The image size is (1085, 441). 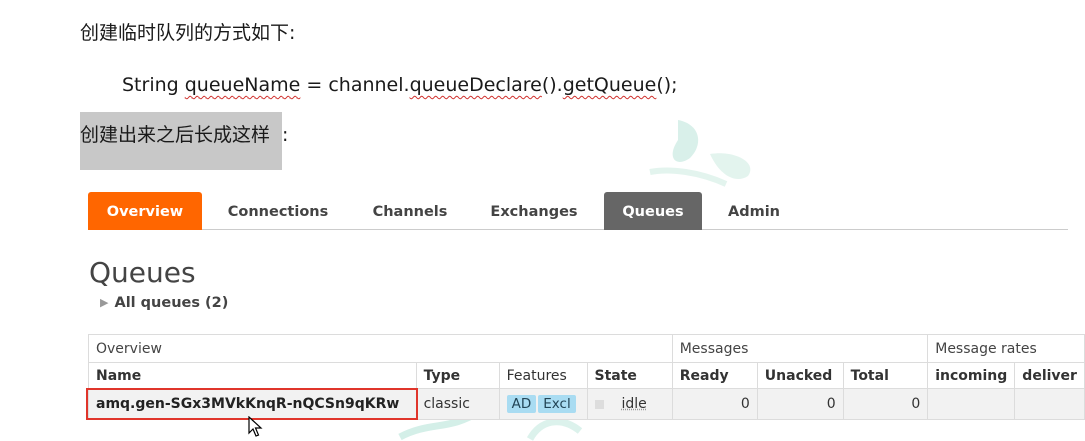 I want to click on group-message-rates: Message rates, so click(x=1006, y=348).